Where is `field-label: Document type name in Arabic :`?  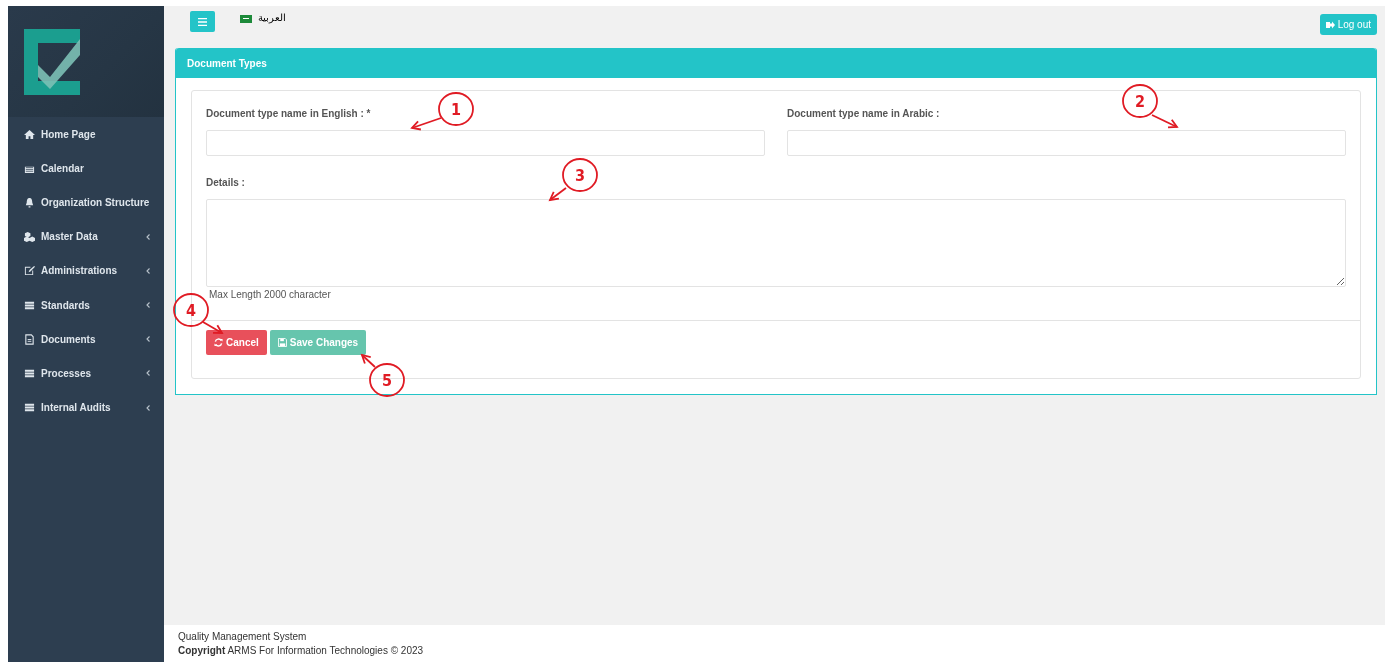 field-label: Document type name in Arabic : is located at coordinates (863, 113).